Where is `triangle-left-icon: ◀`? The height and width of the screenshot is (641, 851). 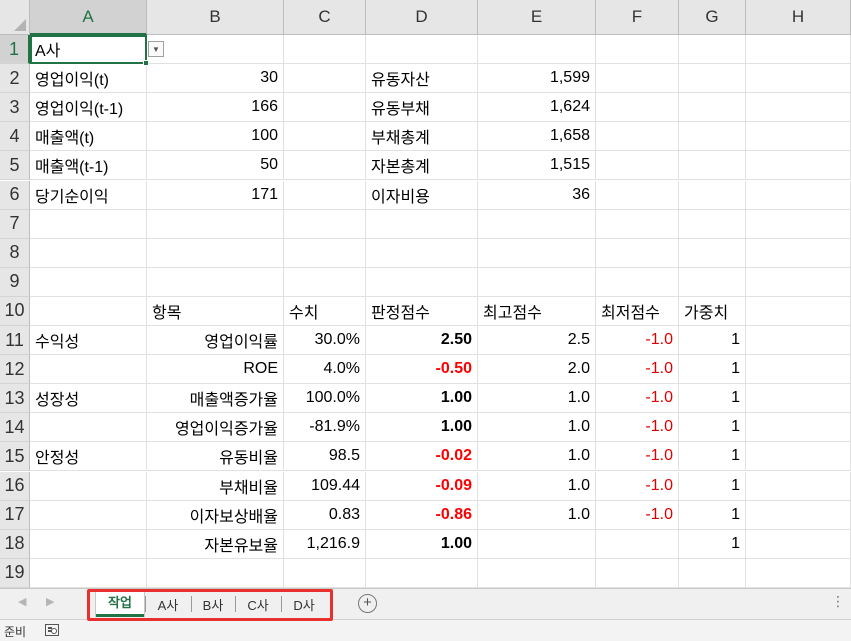
triangle-left-icon: ◀ is located at coordinates (22, 601).